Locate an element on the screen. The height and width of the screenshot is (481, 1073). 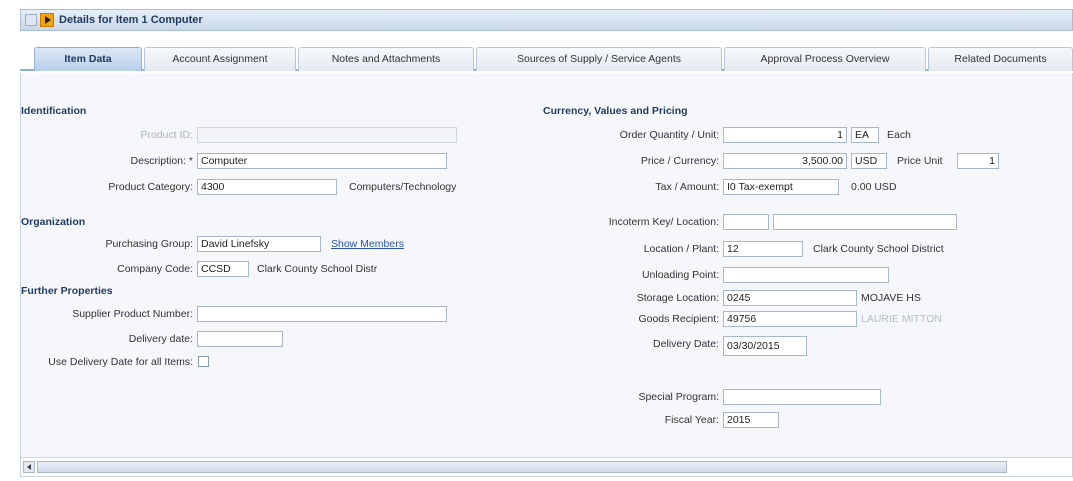
tab-notes-and-attachments: Notes and Attachments is located at coordinates (386, 59).